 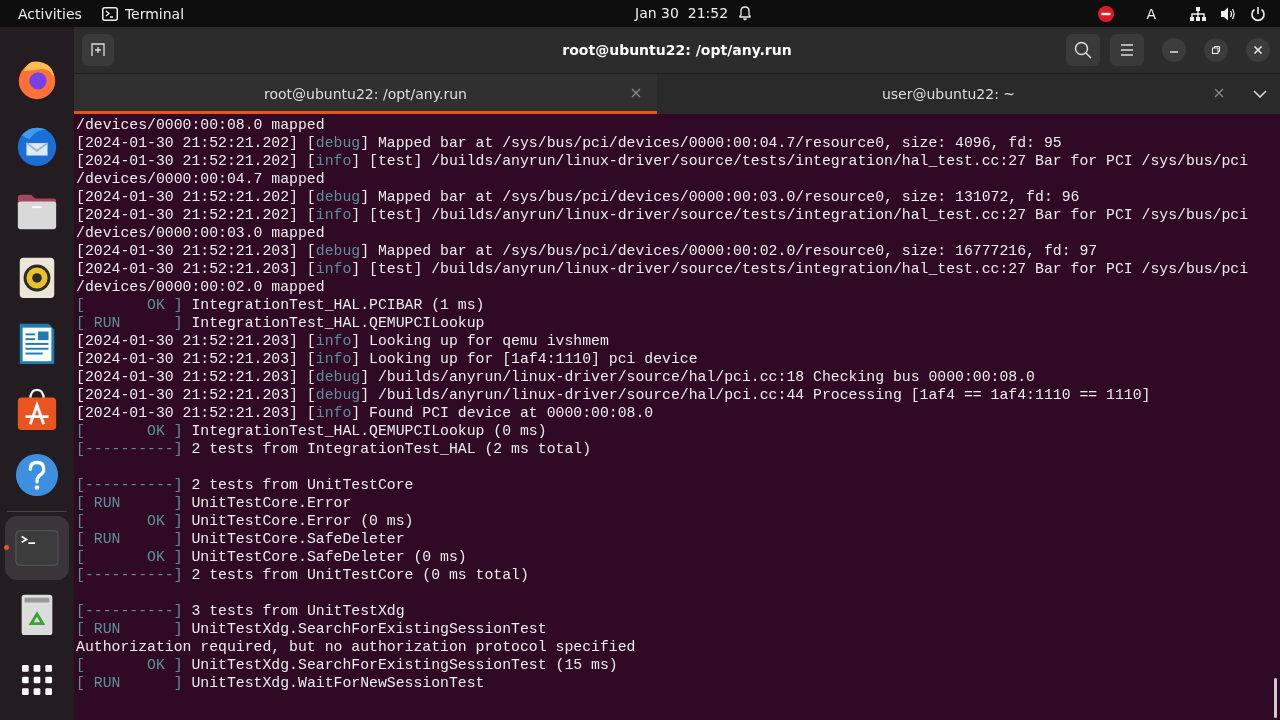 I want to click on terminal-line: [2024-01-30 21:52:21.203] [info] Found PCI device at 0000:00:08.0, so click(x=365, y=413).